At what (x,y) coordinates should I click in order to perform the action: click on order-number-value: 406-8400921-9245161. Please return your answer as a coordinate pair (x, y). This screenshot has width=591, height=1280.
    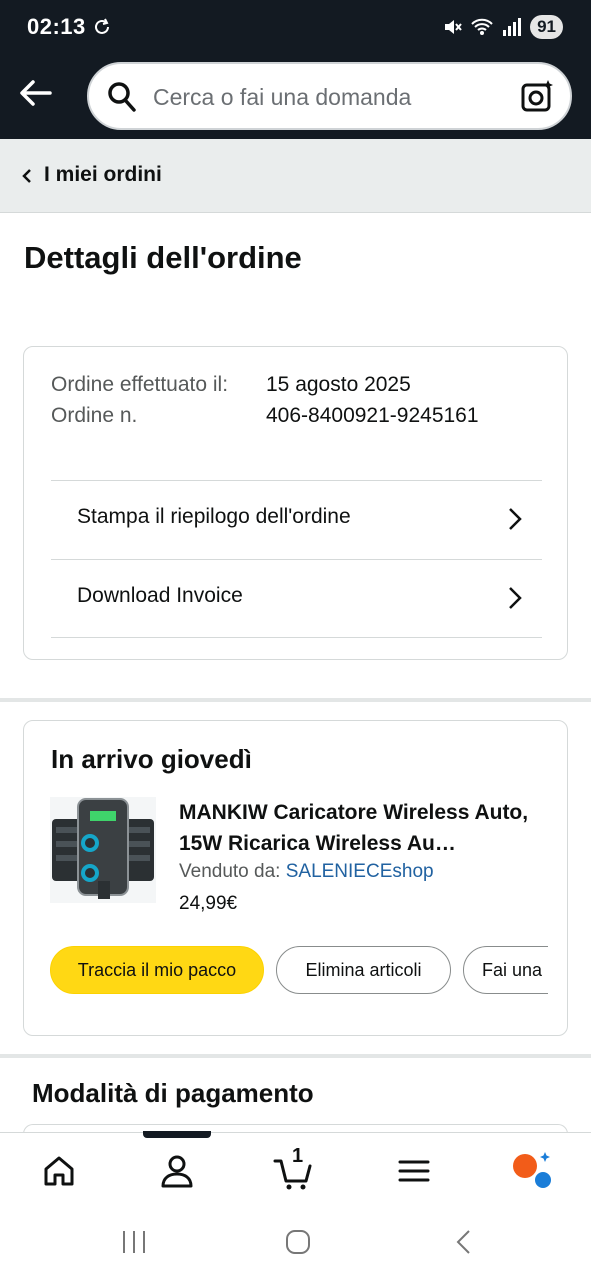
    Looking at the image, I should click on (372, 415).